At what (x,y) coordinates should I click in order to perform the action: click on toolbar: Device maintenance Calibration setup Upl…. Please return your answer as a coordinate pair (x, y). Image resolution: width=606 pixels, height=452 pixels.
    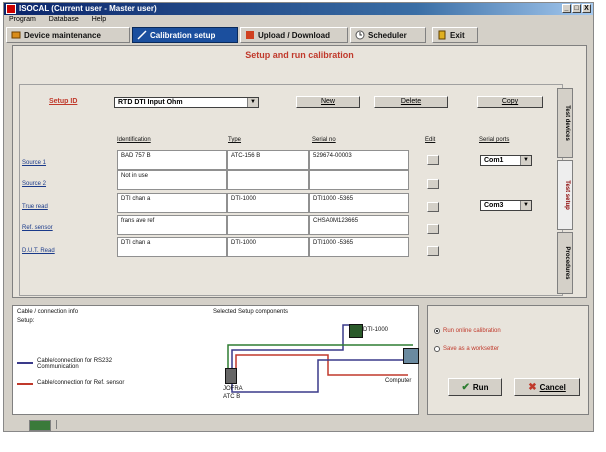
    Looking at the image, I should click on (298, 35).